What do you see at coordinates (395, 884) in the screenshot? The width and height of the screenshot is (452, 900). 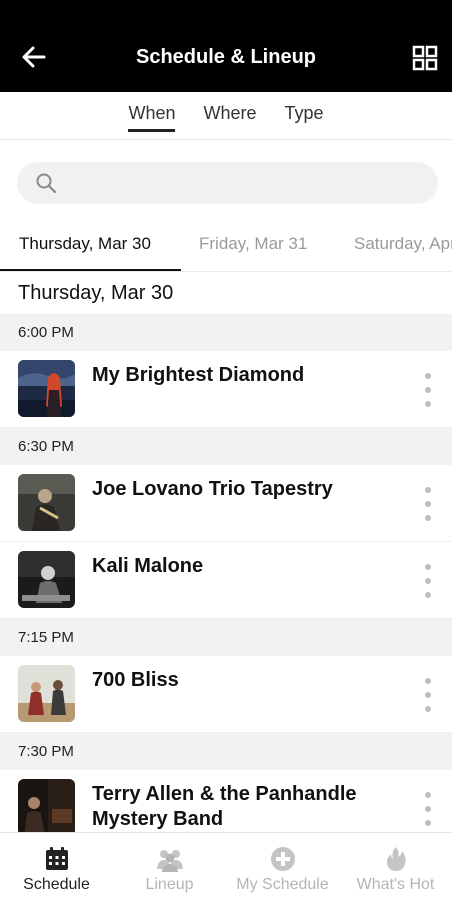 I see `nav-label: What's Hot` at bounding box center [395, 884].